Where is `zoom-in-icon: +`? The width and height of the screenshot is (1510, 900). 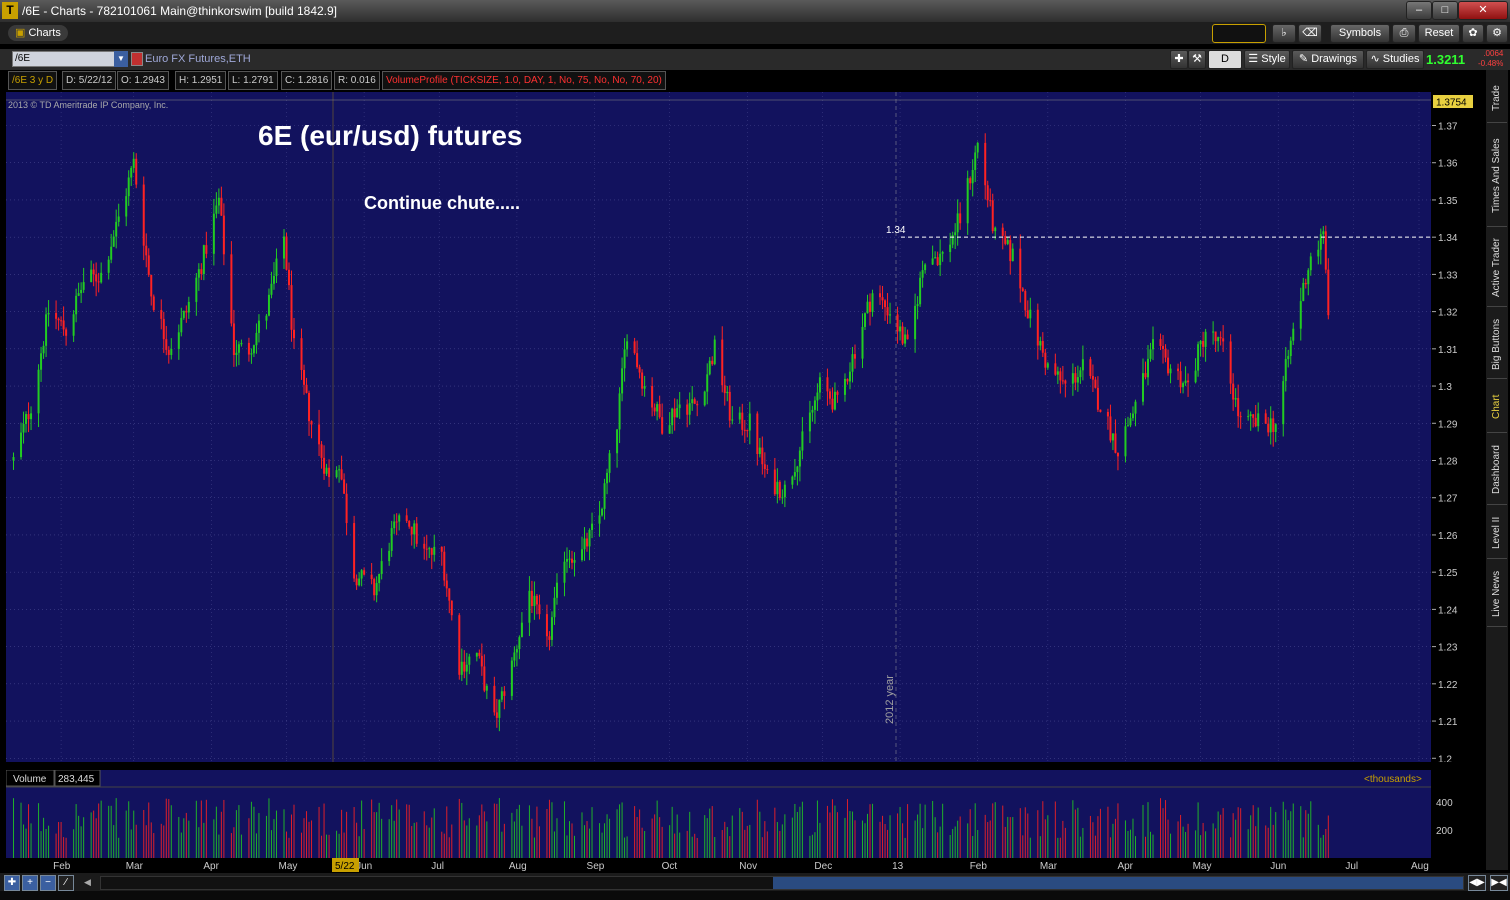
zoom-in-icon: + is located at coordinates (30, 883).